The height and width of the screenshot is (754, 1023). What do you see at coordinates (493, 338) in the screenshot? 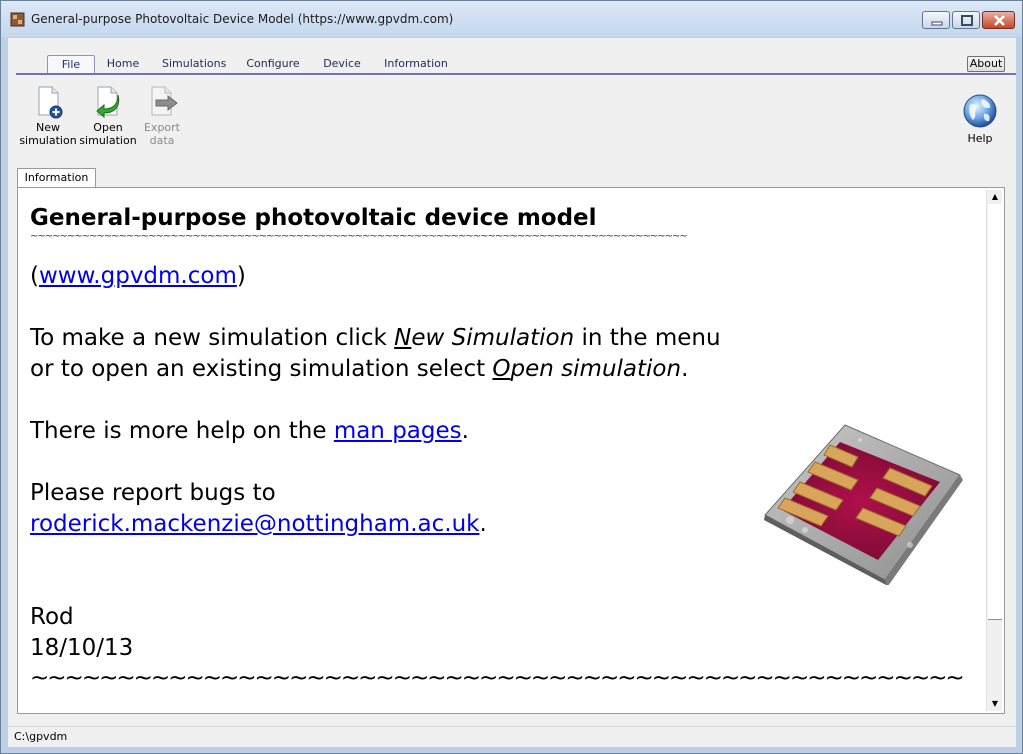
I see `line1-em-rest: ew Simulation` at bounding box center [493, 338].